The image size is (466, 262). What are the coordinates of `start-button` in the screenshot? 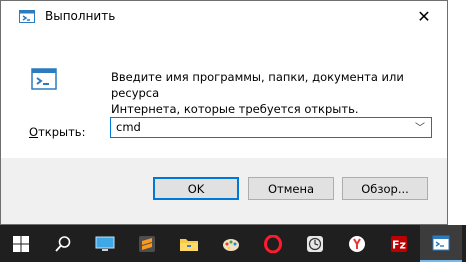 It's located at (21, 243).